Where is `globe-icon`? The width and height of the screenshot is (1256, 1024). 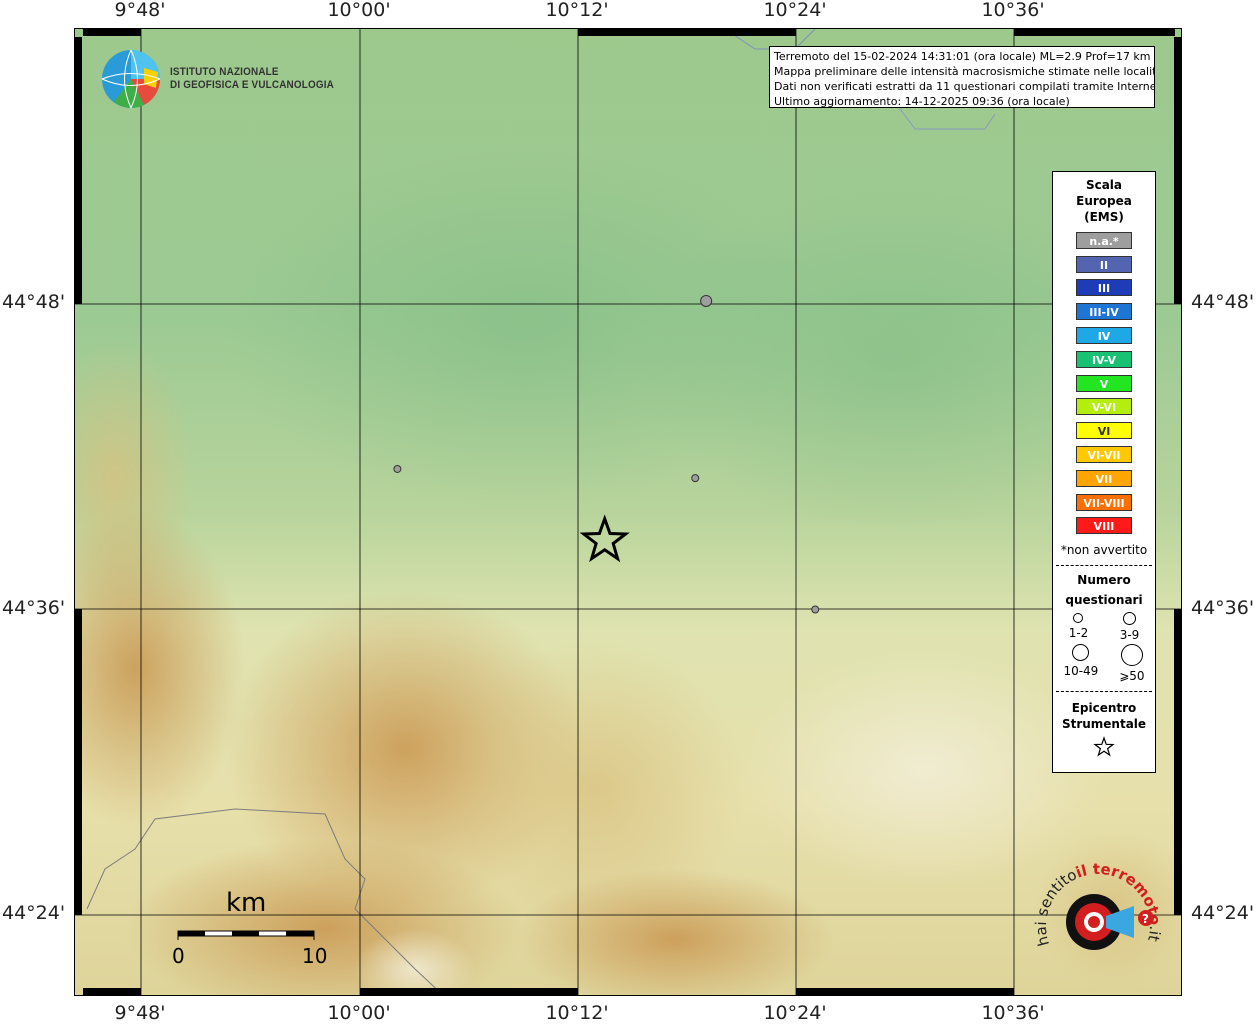 globe-icon is located at coordinates (131, 79).